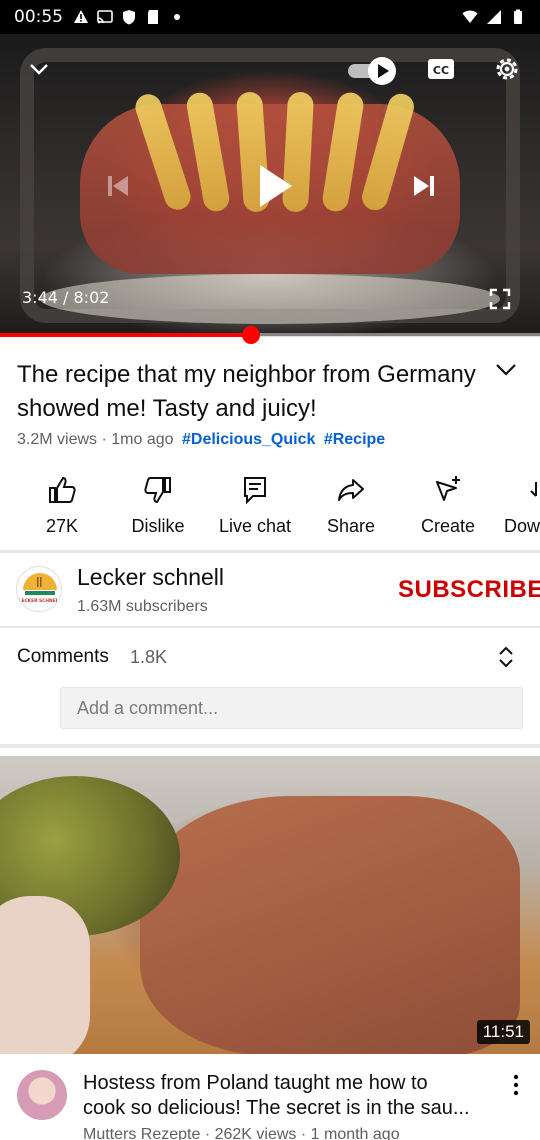 The width and height of the screenshot is (540, 1140). I want to click on share-label: Share, so click(351, 526).